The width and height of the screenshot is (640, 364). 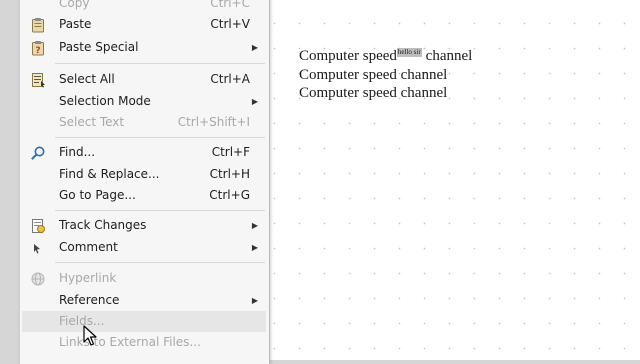 I want to click on track-changes-icon, so click(x=38, y=226).